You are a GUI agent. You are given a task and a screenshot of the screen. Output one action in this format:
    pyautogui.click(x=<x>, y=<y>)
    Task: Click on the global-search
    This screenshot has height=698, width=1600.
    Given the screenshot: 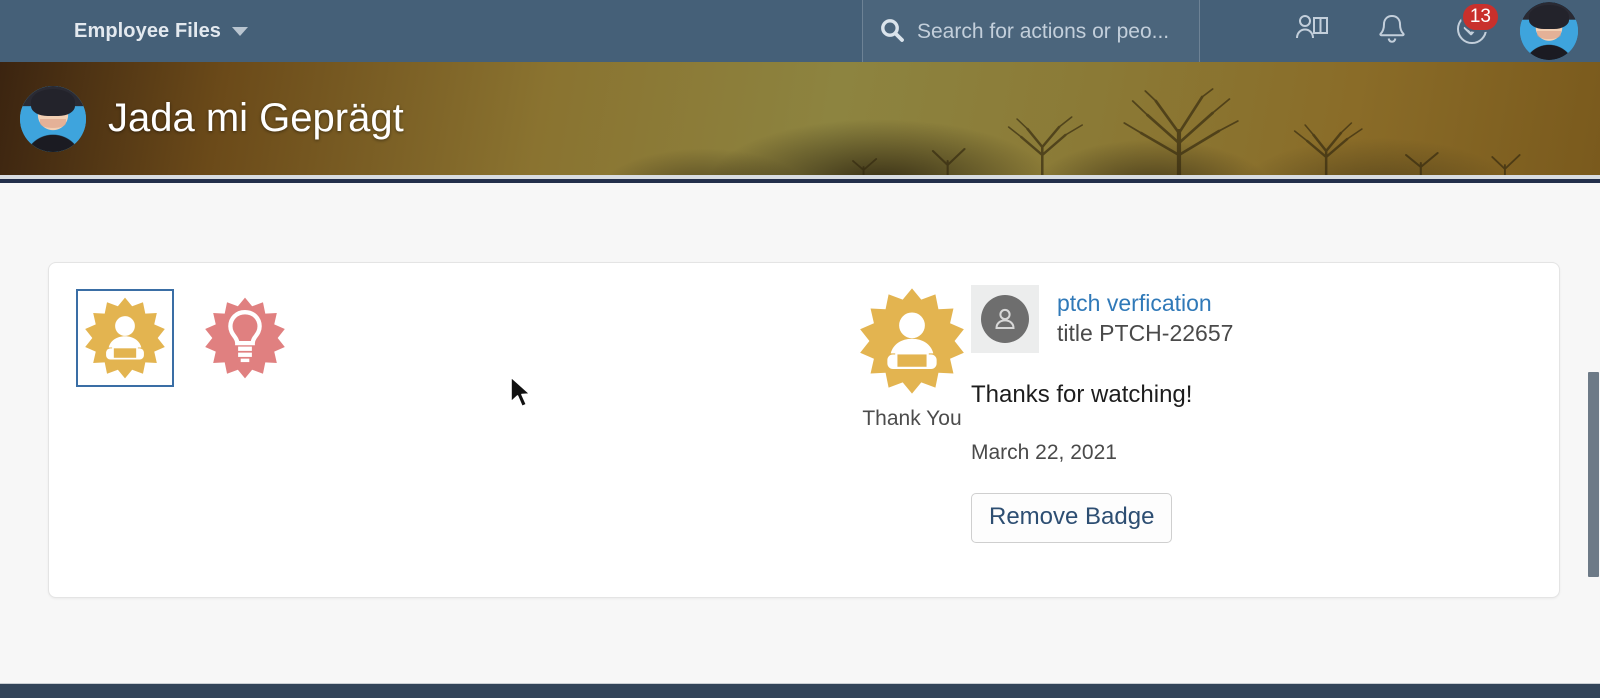 What is the action you would take?
    pyautogui.click(x=1031, y=34)
    